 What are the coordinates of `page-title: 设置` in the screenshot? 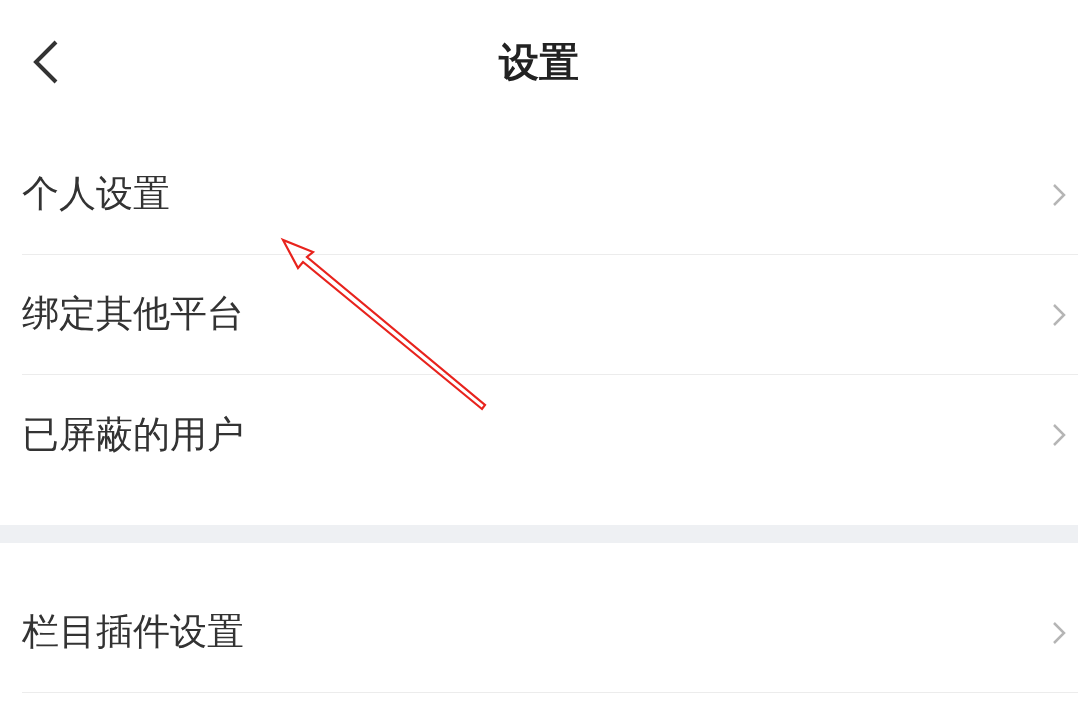 It's located at (539, 62).